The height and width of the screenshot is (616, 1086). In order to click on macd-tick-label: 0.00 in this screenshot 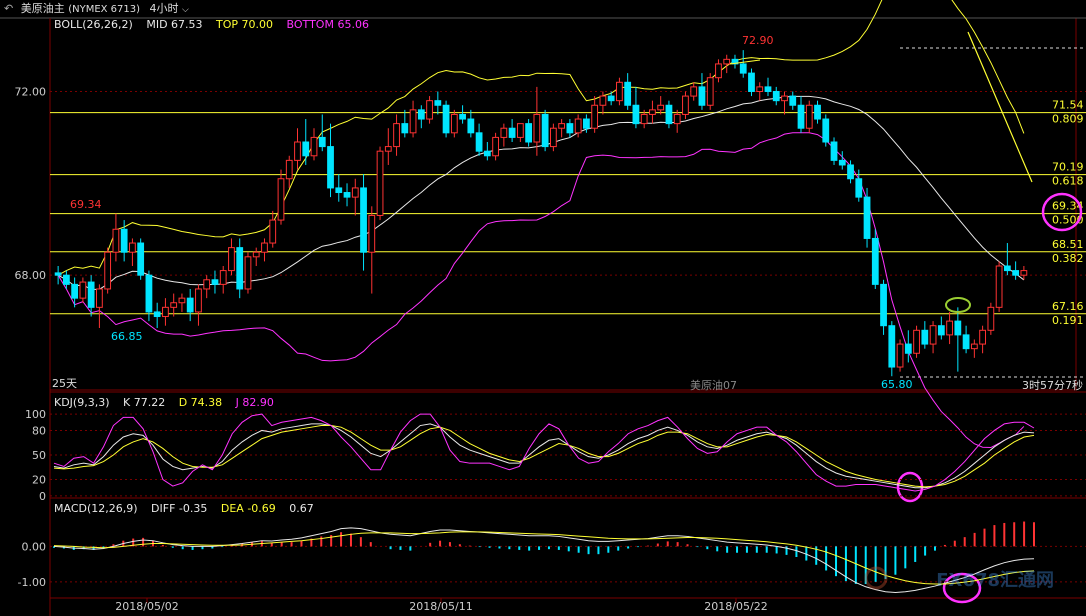, I will do `click(34, 546)`.